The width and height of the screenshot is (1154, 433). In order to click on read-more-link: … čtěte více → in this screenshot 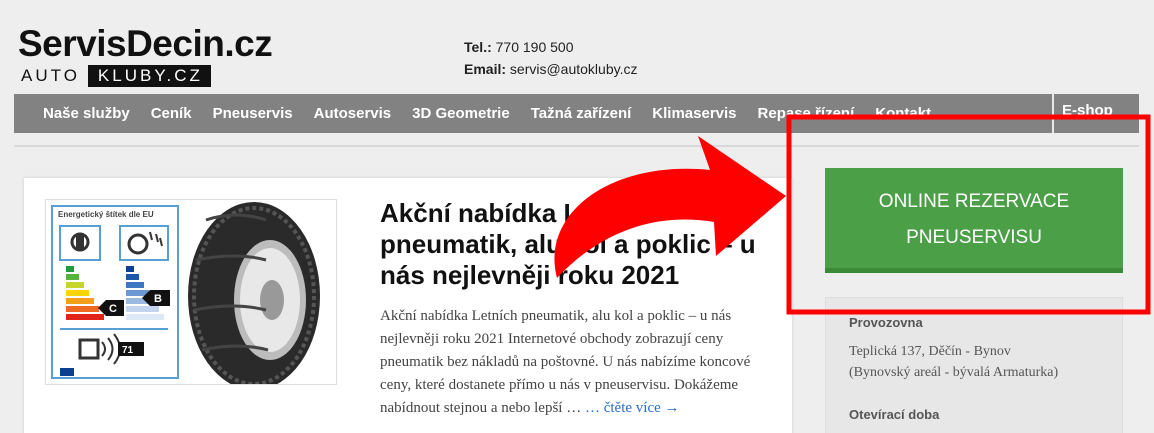, I will do `click(632, 408)`.